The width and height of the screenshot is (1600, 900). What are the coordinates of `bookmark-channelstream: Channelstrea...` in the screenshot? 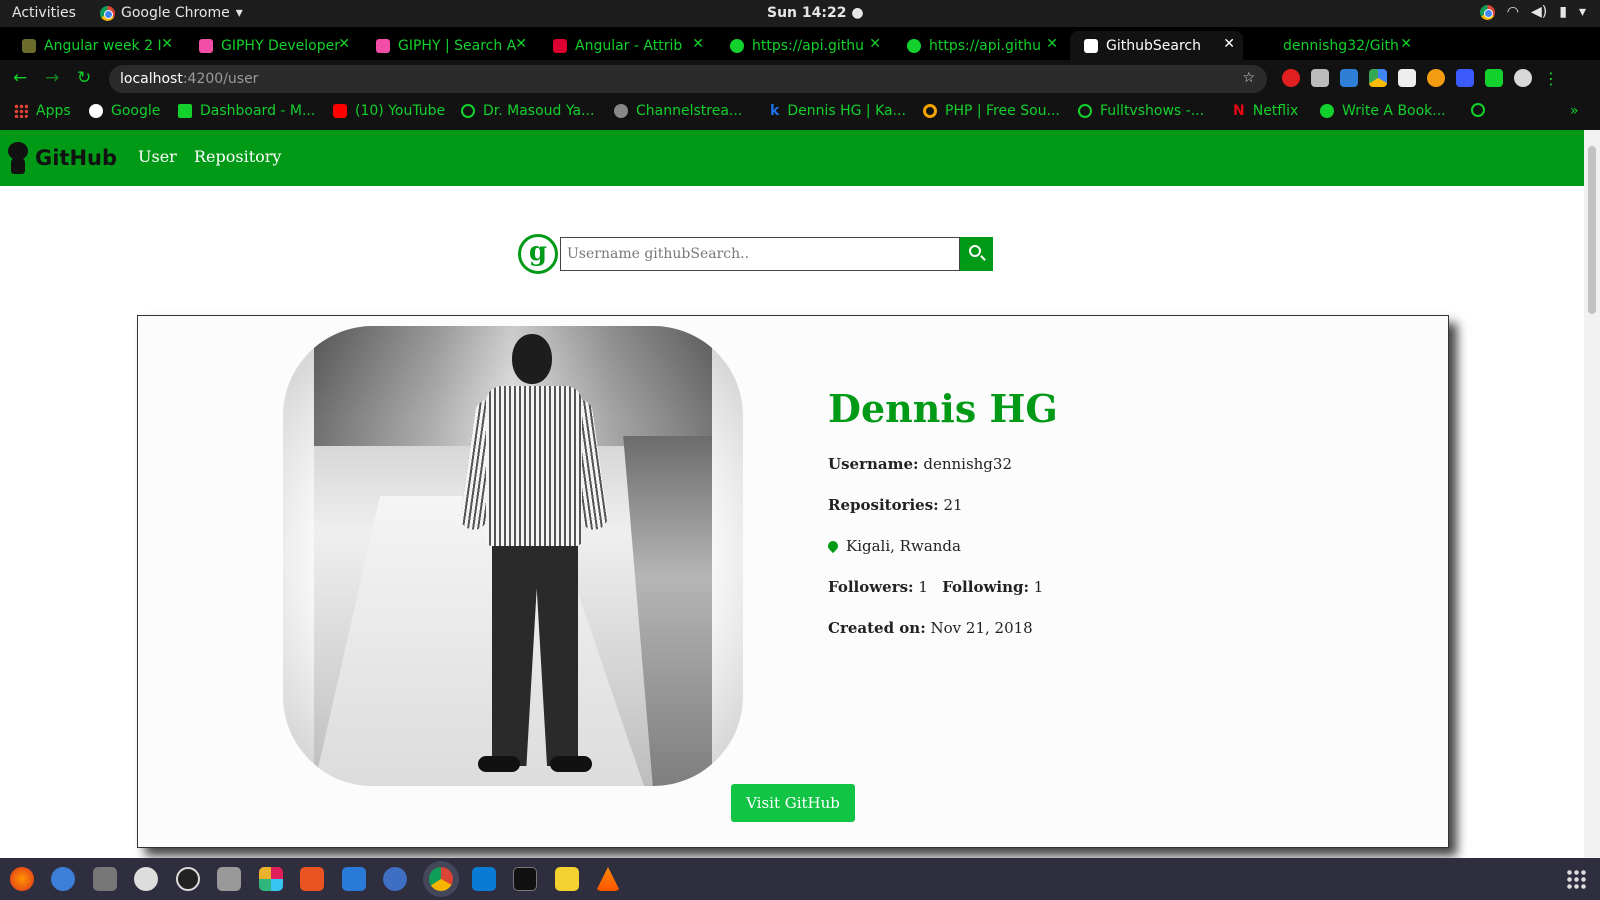 It's located at (678, 111).